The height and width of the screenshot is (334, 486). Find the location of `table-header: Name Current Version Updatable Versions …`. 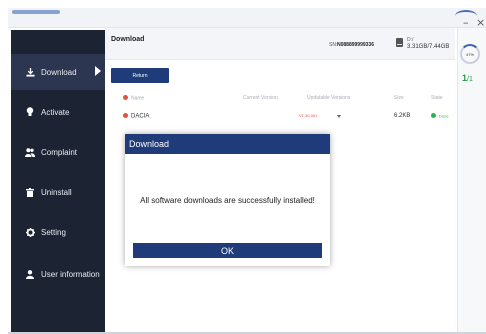

table-header: Name Current Version Updatable Versions … is located at coordinates (280, 98).